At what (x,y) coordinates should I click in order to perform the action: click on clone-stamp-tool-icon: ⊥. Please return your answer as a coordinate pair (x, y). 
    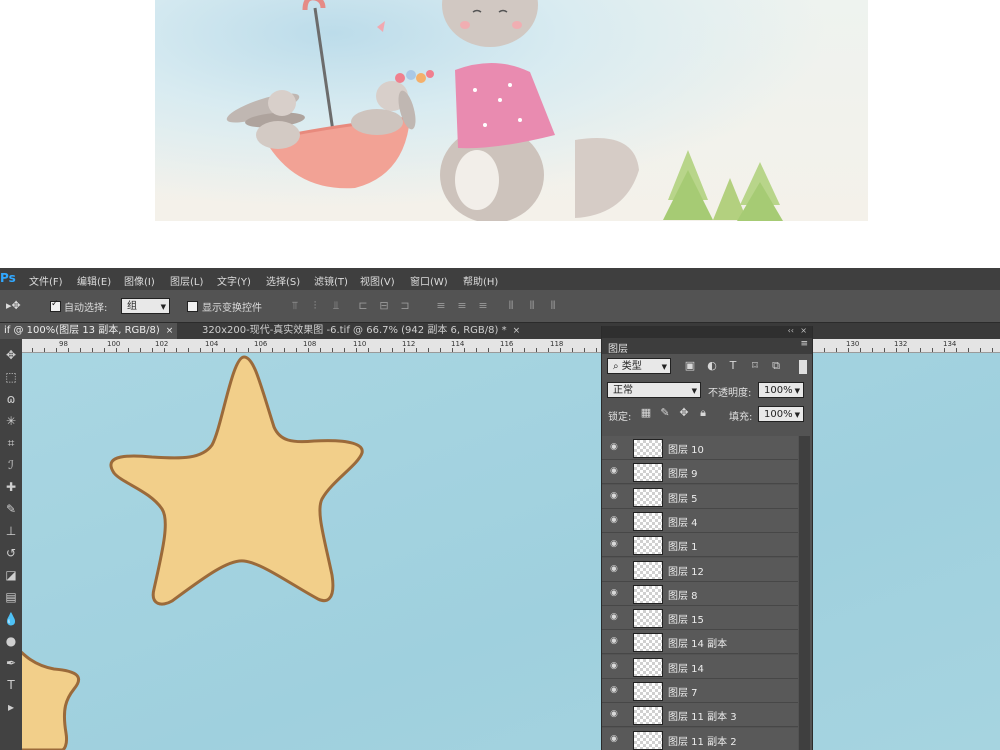
    Looking at the image, I should click on (11, 531).